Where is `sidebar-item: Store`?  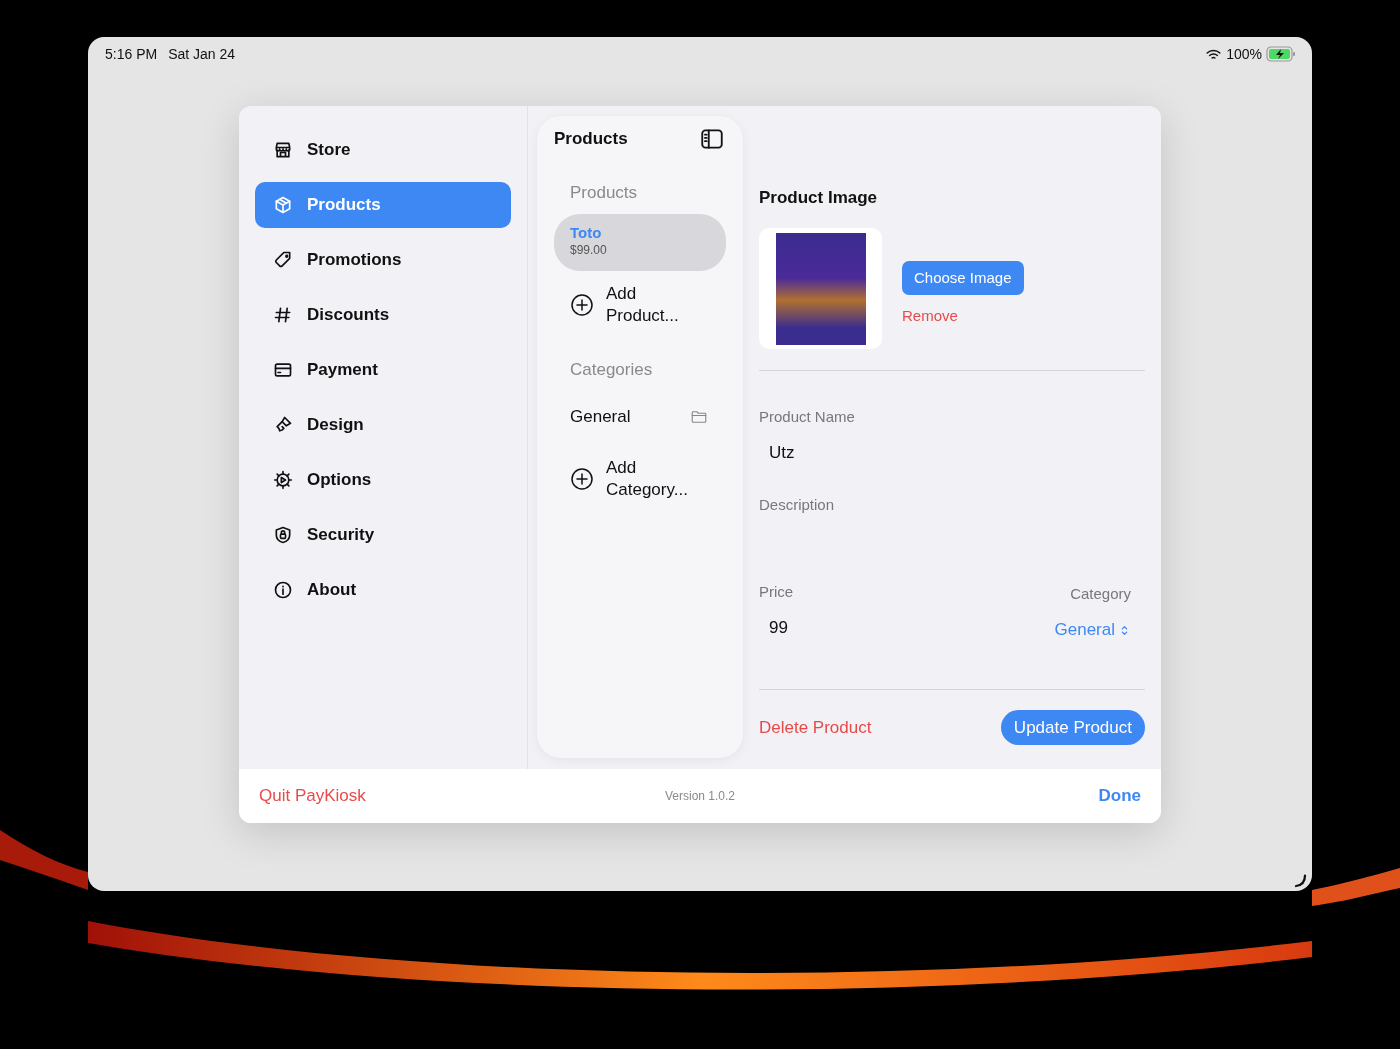 sidebar-item: Store is located at coordinates (383, 150).